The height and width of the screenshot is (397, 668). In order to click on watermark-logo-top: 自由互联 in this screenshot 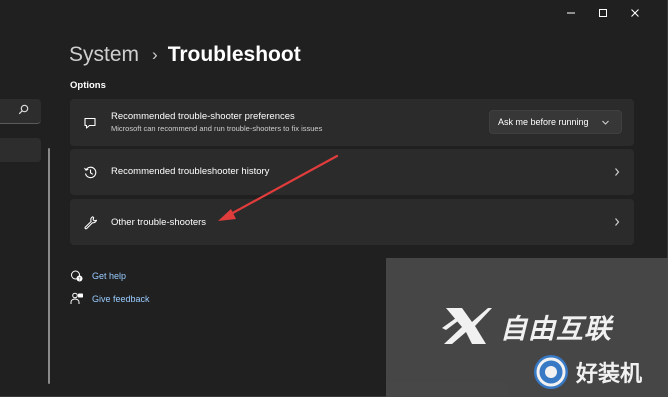, I will do `click(527, 326)`.